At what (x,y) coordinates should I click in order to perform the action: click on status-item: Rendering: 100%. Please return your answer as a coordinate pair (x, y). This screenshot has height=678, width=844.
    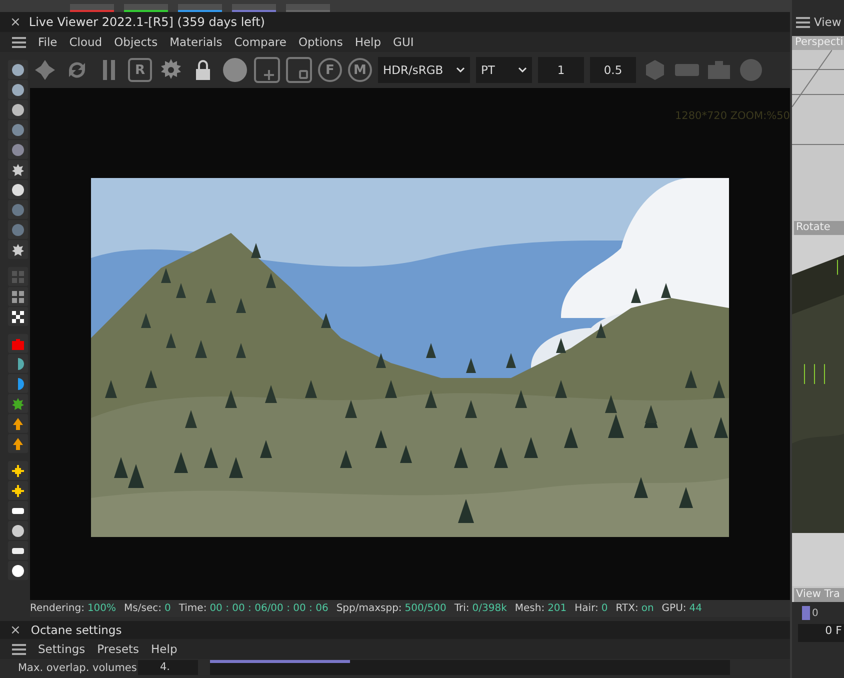
    Looking at the image, I should click on (73, 608).